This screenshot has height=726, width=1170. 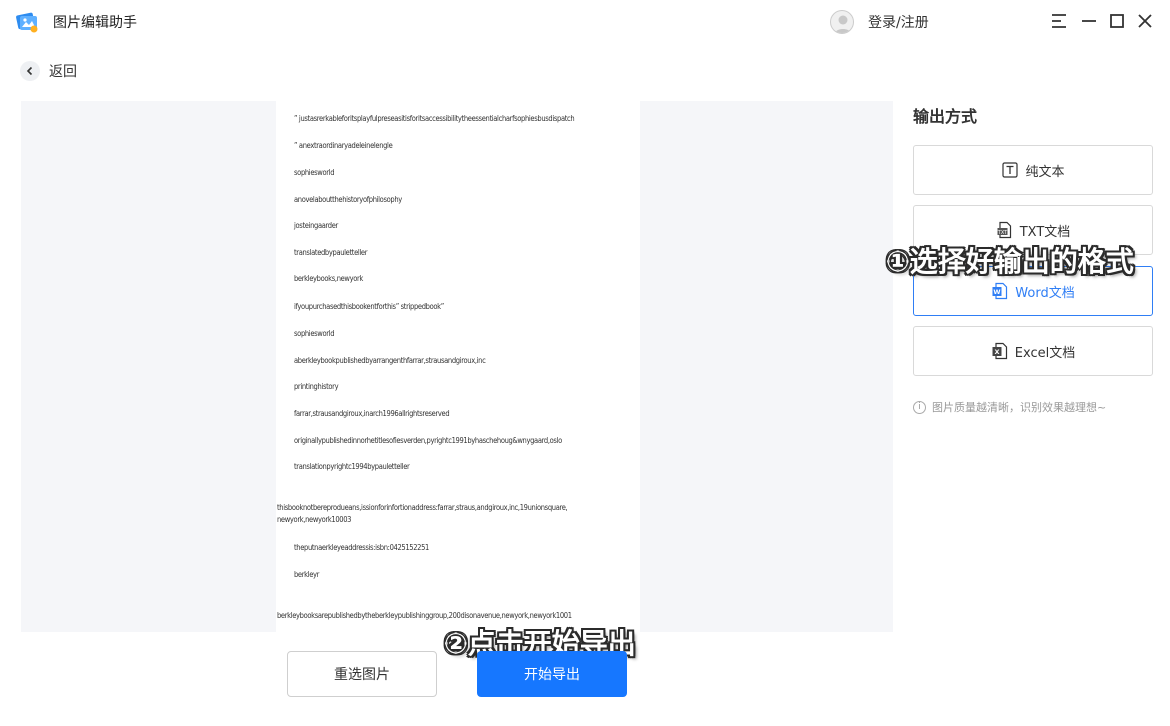 I want to click on option-label: Word文档, so click(x=1045, y=293).